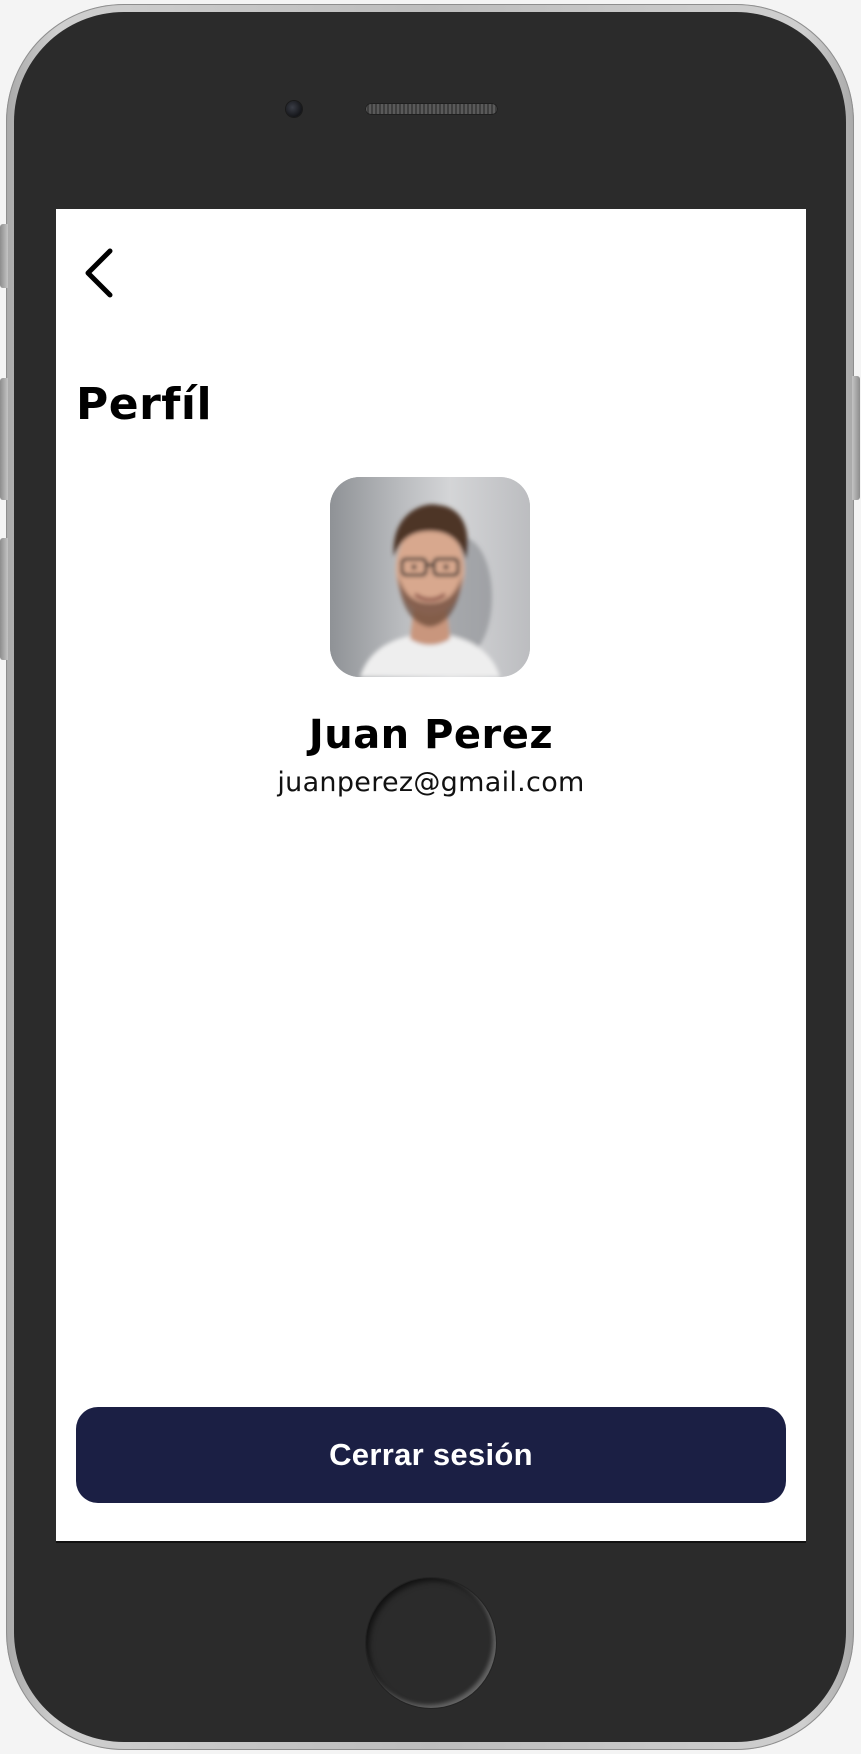  I want to click on power-button, so click(856, 438).